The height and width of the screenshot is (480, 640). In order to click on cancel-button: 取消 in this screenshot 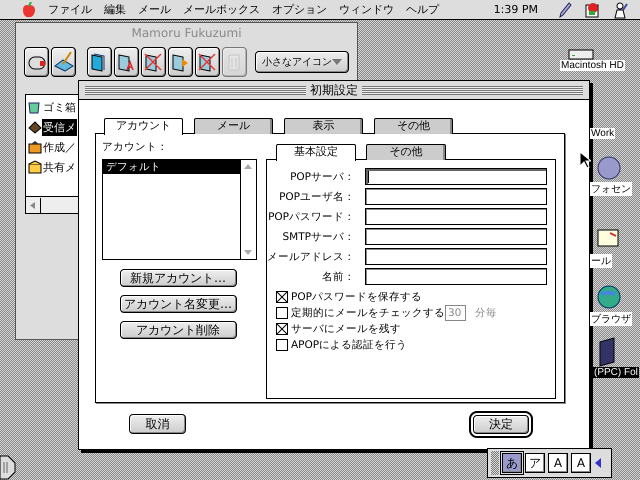, I will do `click(157, 424)`.